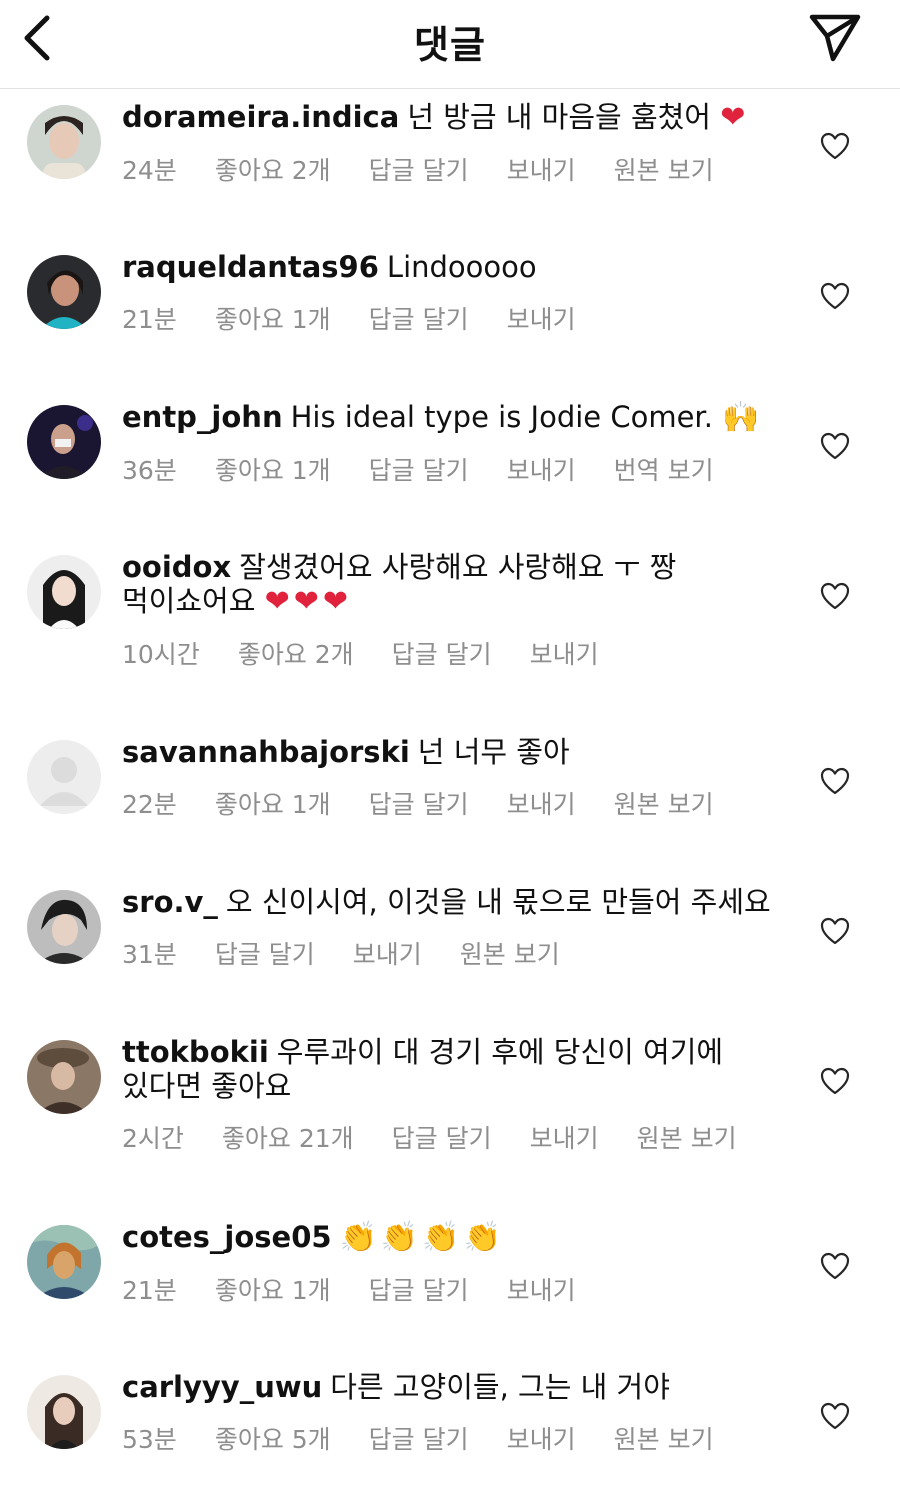 Image resolution: width=900 pixels, height=1491 pixels. I want to click on see-translation-link: 번역 보기, so click(664, 469).